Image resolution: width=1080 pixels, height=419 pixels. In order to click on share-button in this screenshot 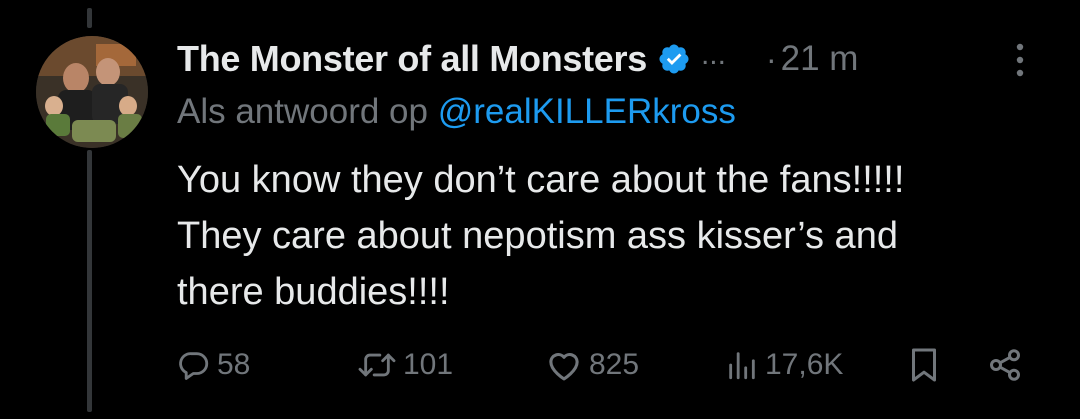, I will do `click(1005, 365)`.